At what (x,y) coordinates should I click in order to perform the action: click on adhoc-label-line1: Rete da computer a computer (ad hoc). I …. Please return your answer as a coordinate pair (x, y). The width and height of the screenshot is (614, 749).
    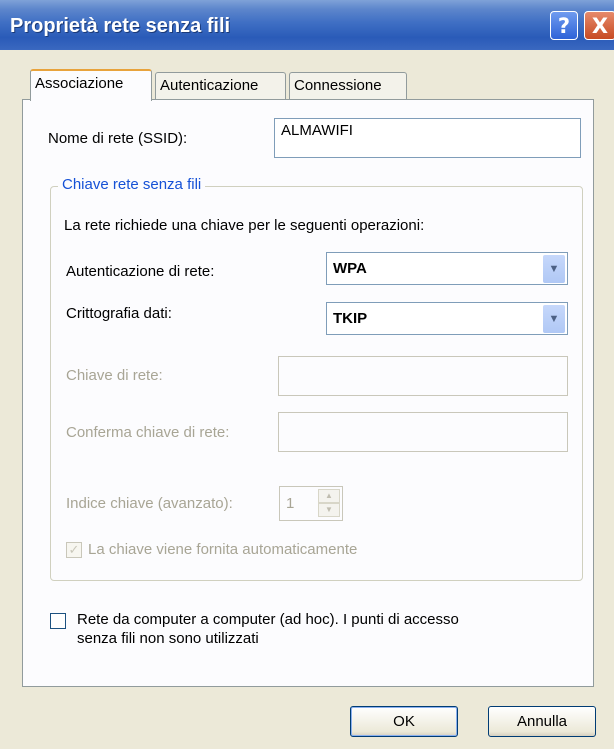
    Looking at the image, I should click on (268, 619).